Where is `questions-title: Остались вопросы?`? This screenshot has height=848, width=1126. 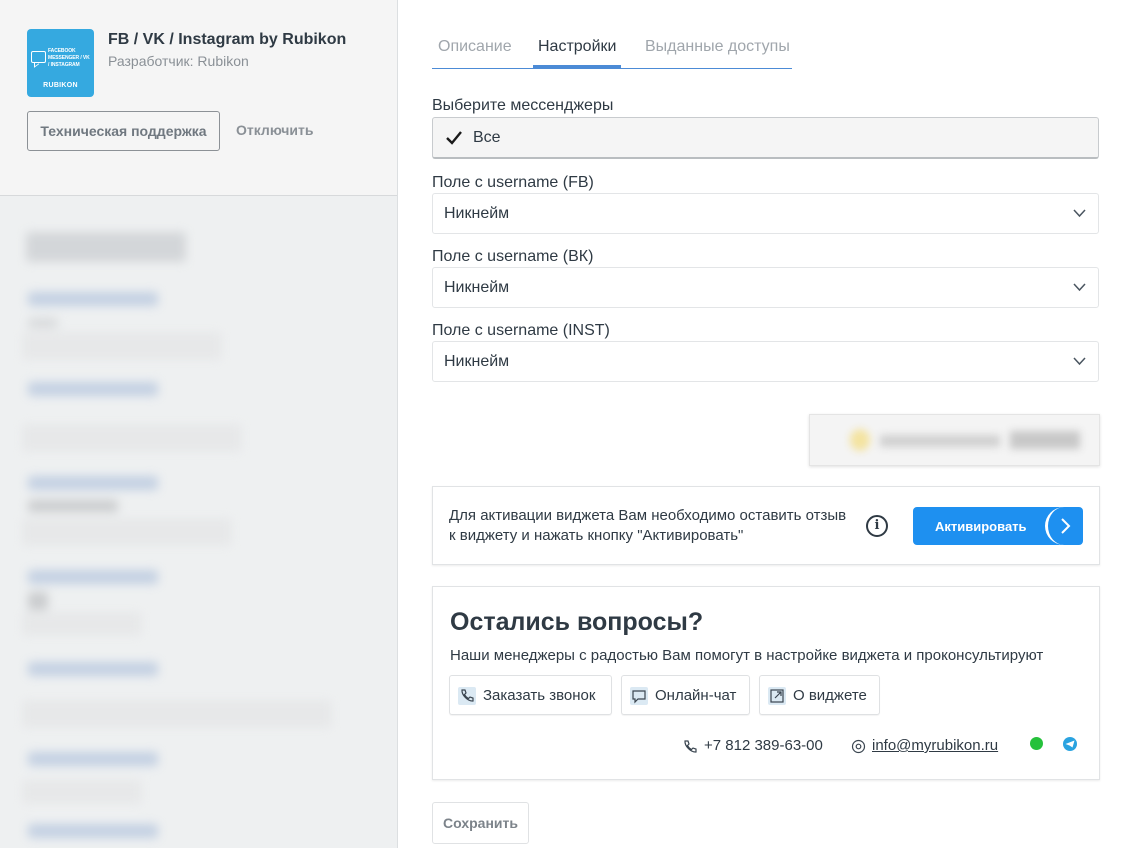 questions-title: Остались вопросы? is located at coordinates (577, 622).